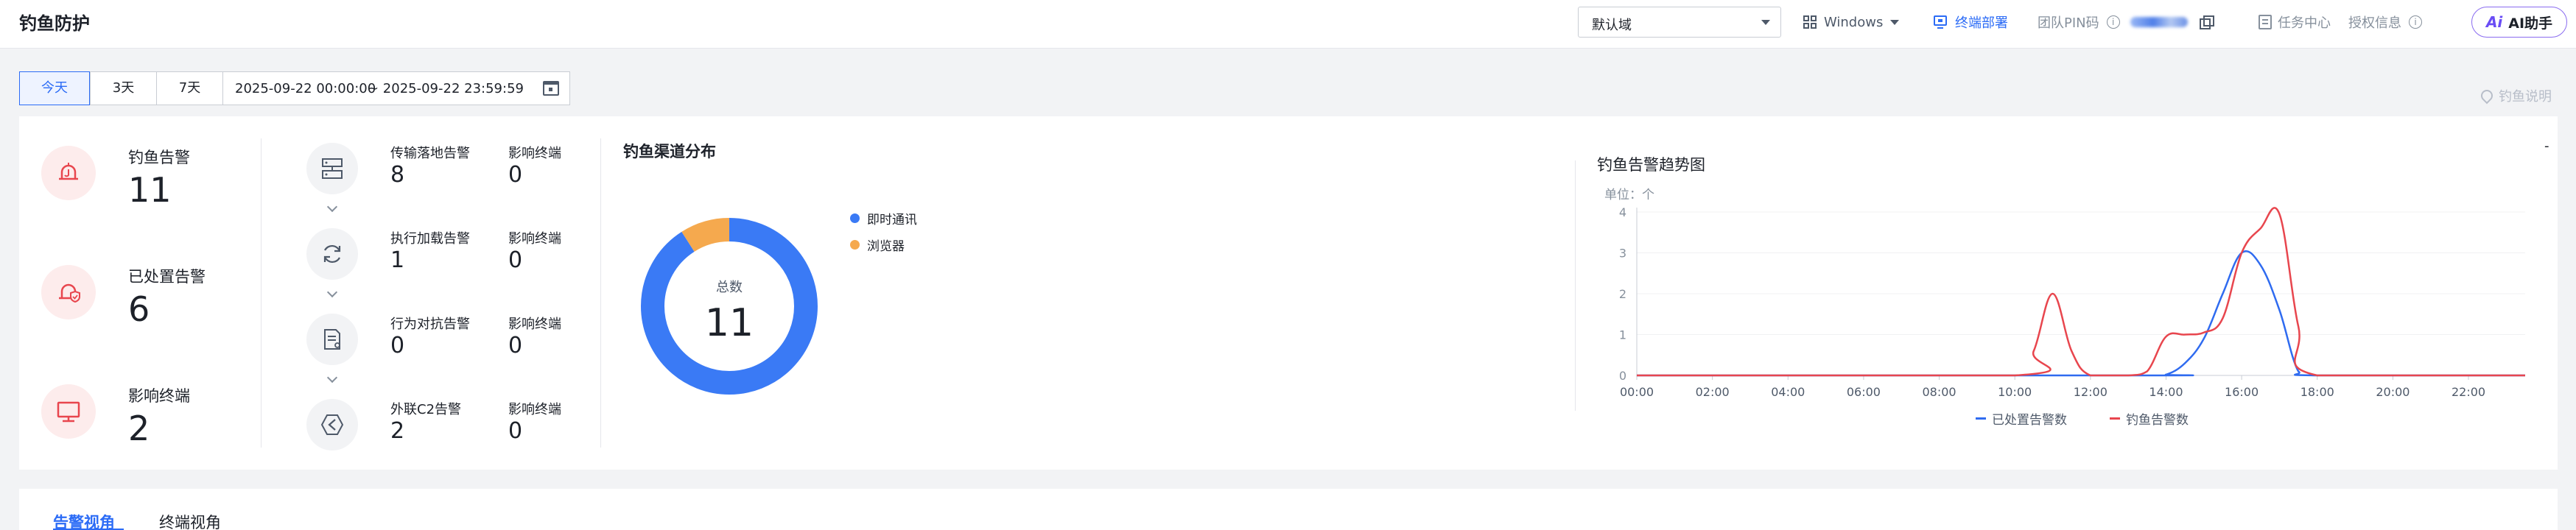  I want to click on os-select: Windows, so click(1851, 22).